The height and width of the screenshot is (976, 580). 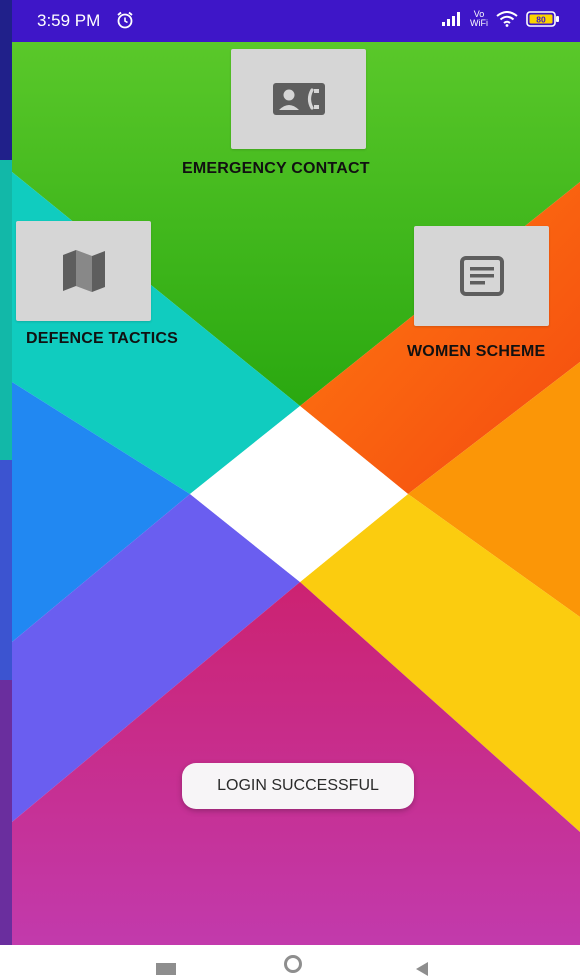 What do you see at coordinates (102, 339) in the screenshot?
I see `defence-tactics-label: DEFENCE TACTICS` at bounding box center [102, 339].